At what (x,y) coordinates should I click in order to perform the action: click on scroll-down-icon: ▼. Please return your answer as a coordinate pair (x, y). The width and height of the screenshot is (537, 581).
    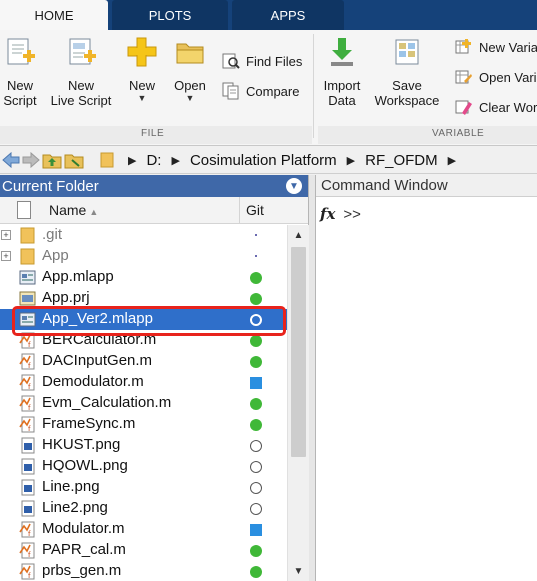
    Looking at the image, I should click on (298, 571).